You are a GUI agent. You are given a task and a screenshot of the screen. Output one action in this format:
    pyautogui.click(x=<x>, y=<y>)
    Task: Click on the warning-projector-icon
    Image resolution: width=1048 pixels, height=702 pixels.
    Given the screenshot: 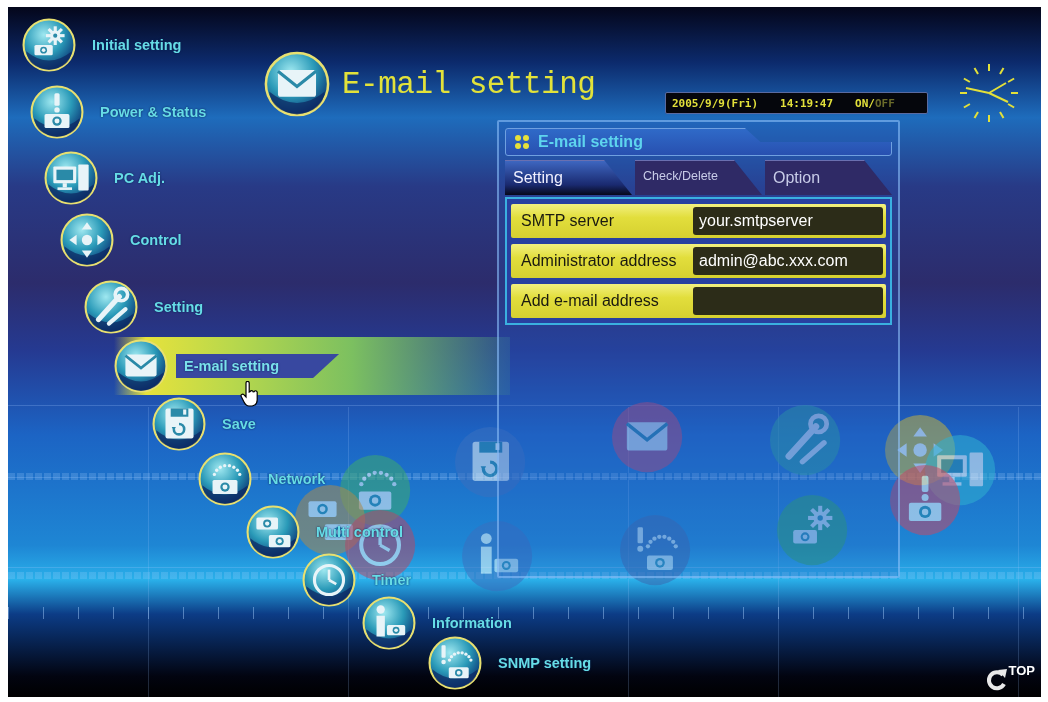 What is the action you would take?
    pyautogui.click(x=57, y=112)
    